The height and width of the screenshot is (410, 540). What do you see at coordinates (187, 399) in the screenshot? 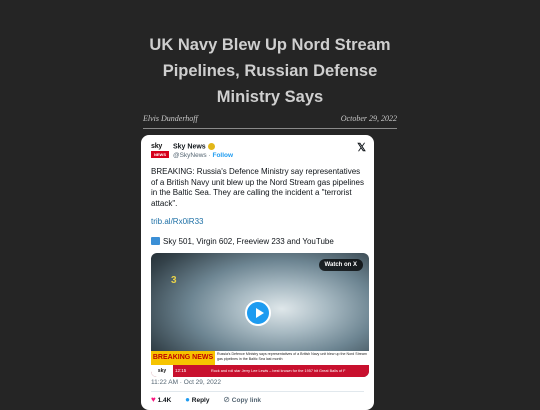
I see `reply-icon: ●` at bounding box center [187, 399].